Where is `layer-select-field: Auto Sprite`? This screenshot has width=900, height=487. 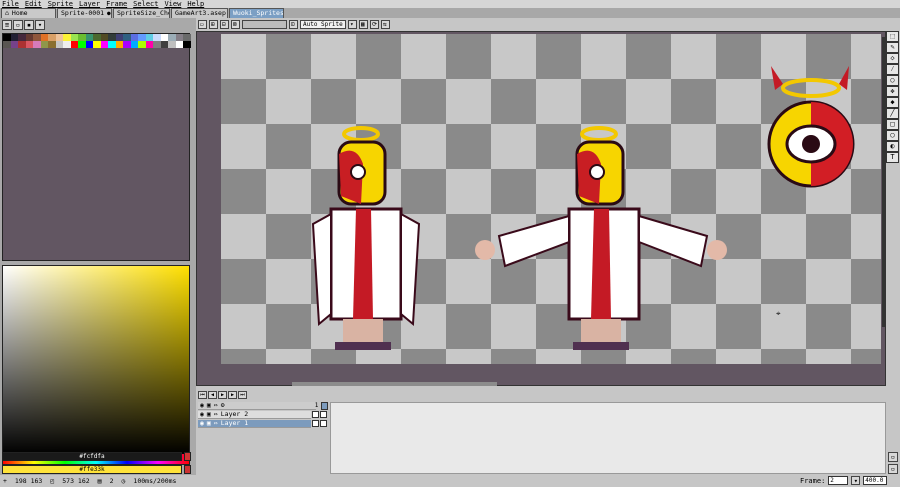 layer-select-field: Auto Sprite is located at coordinates (323, 24).